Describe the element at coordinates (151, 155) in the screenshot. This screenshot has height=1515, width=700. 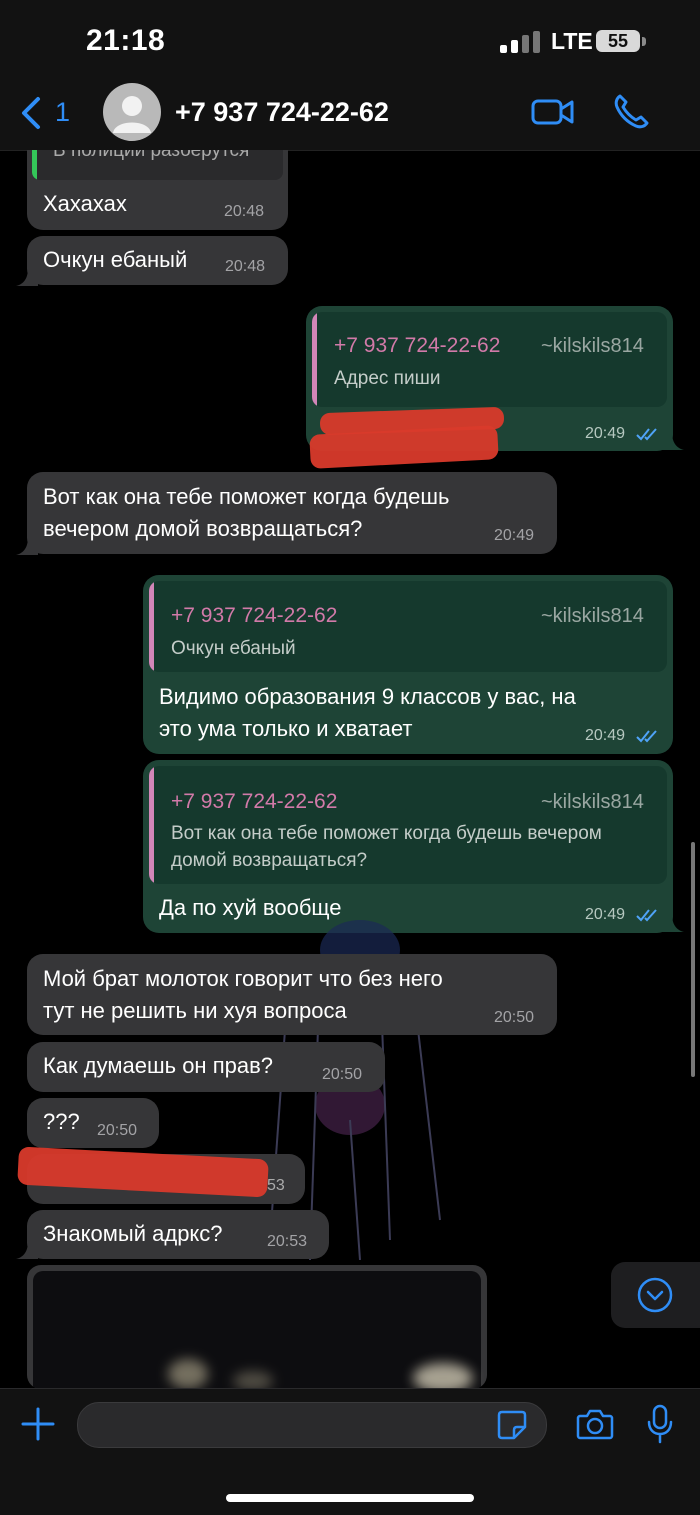
I see `quote-text: В полиции разберутся` at that location.